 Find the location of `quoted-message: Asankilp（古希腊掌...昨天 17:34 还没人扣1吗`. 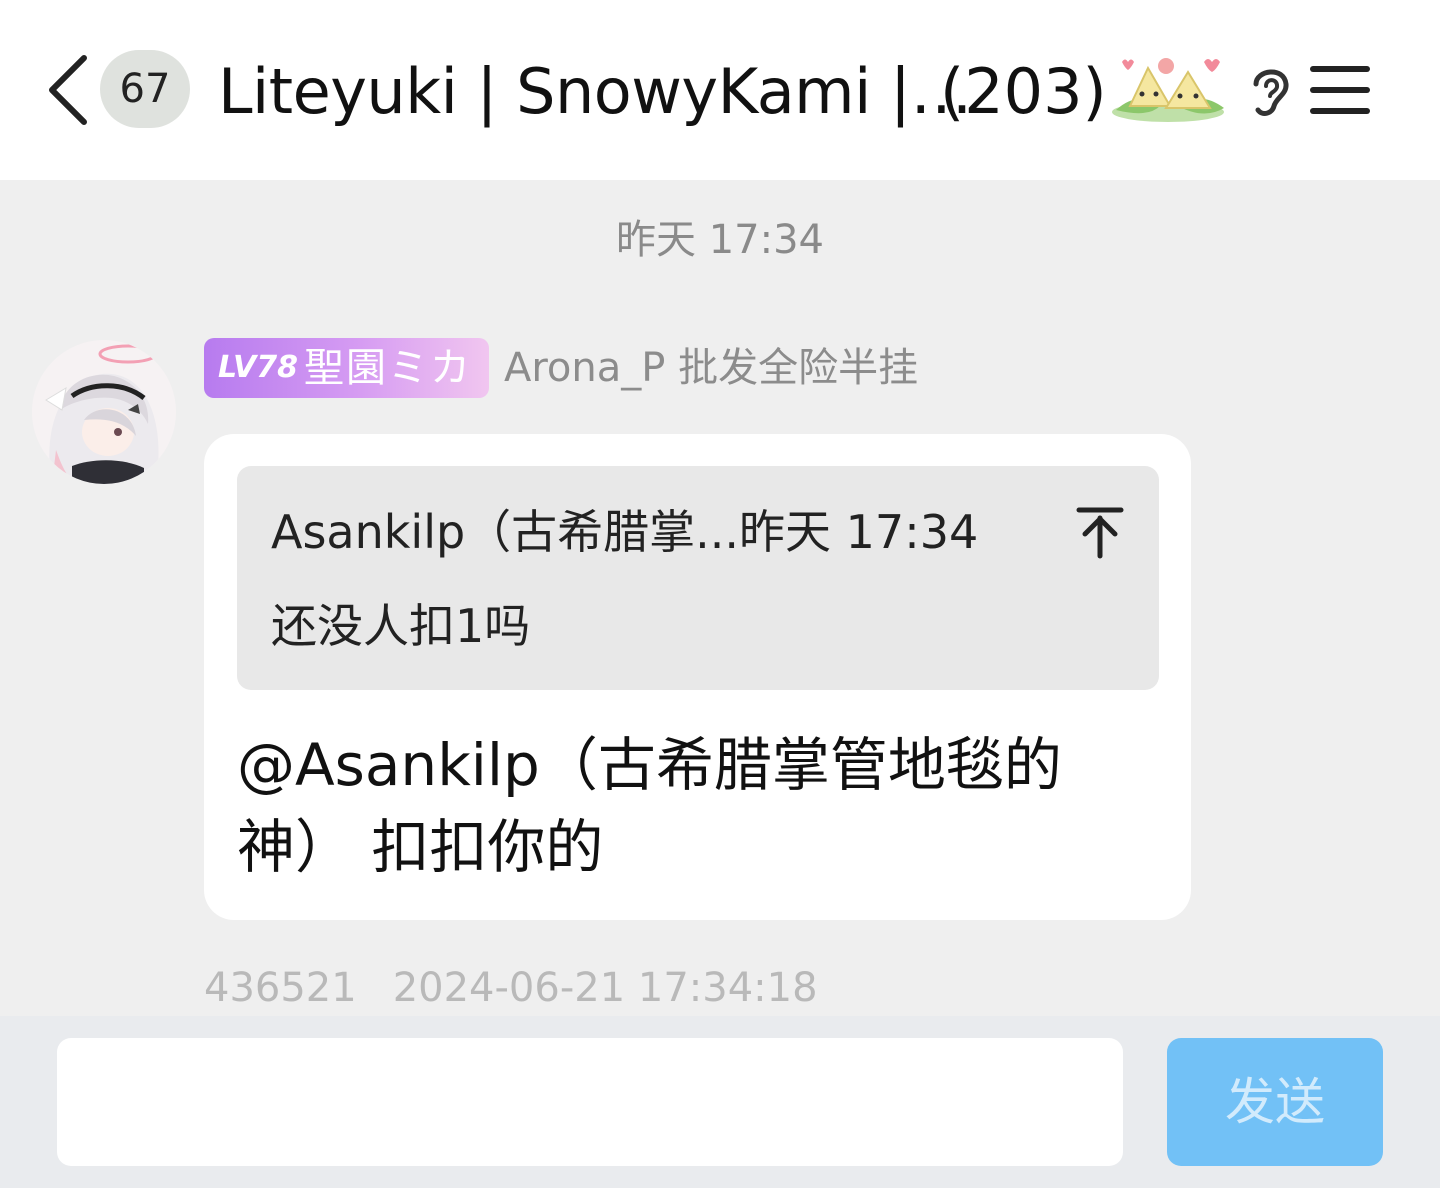

quoted-message: Asankilp（古希腊掌...昨天 17:34 还没人扣1吗 is located at coordinates (698, 578).